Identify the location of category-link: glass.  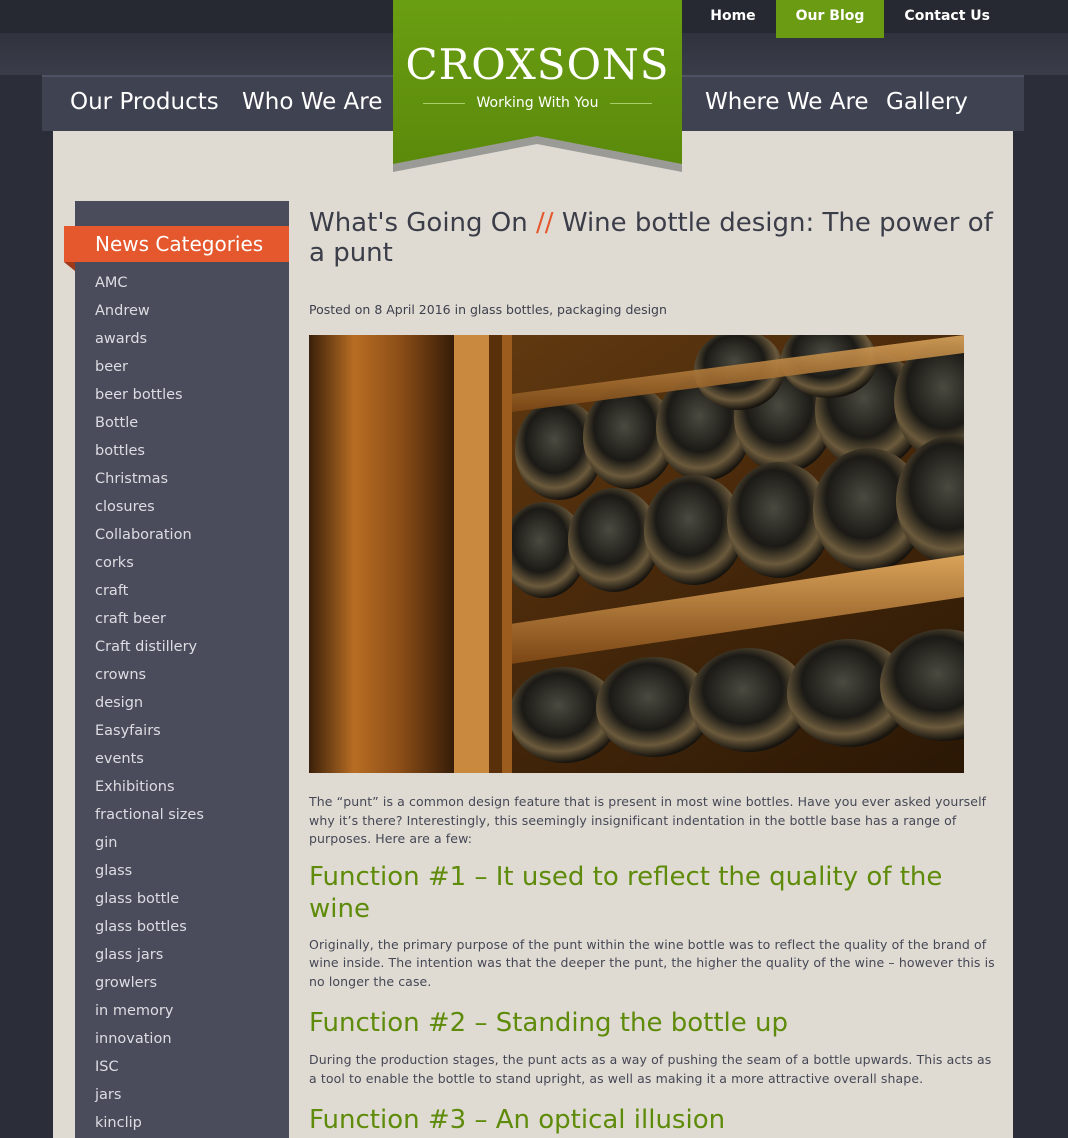
(149, 871).